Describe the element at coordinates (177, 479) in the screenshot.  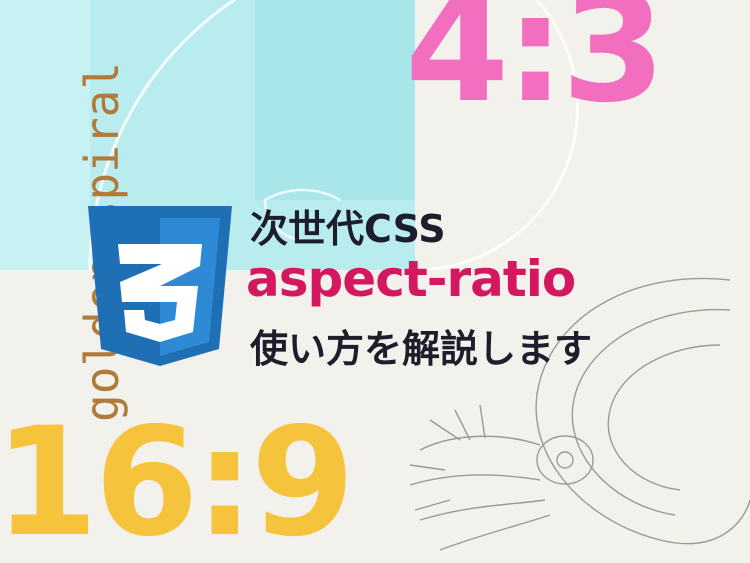
I see `ratio-16-9-text: 16:9` at that location.